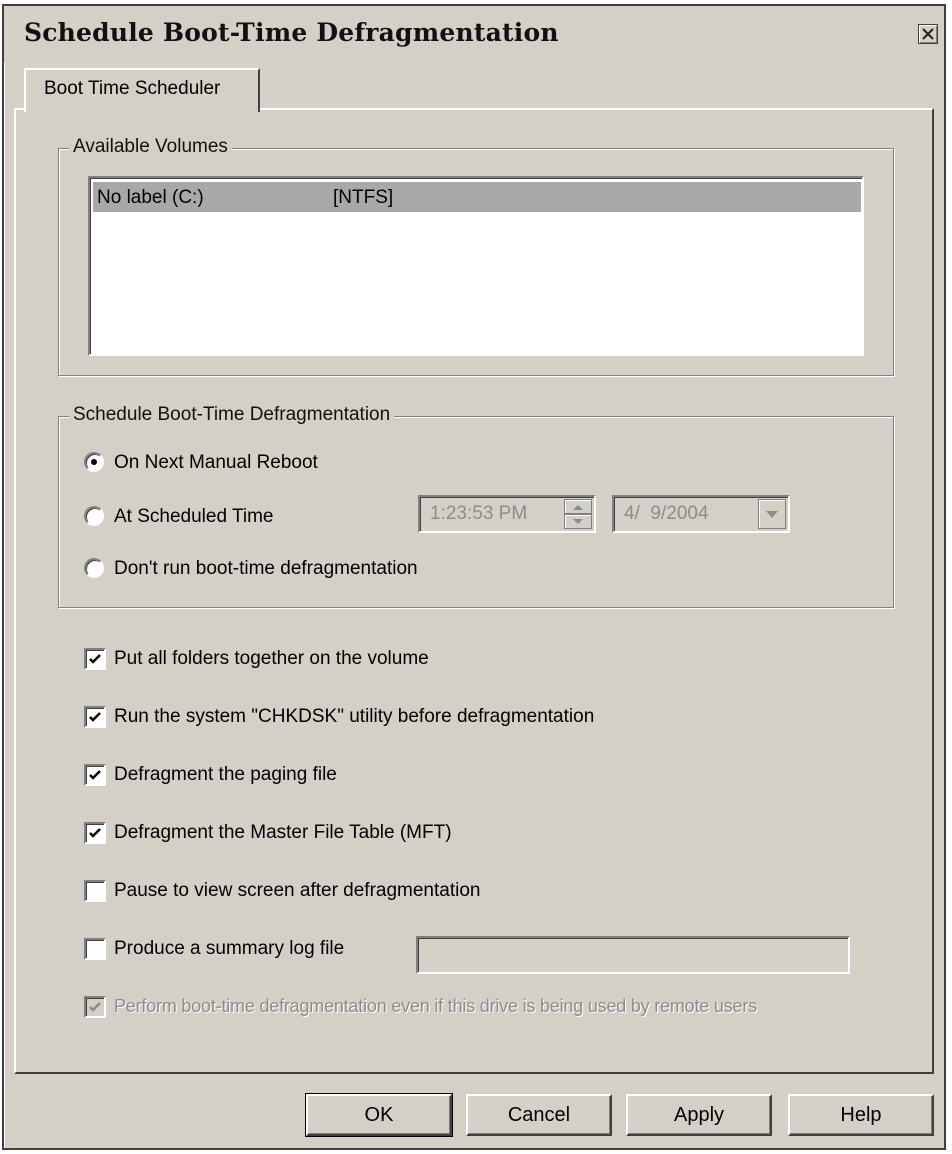 This screenshot has width=952, height=1154. What do you see at coordinates (94, 516) in the screenshot?
I see `radio-scheduled-time` at bounding box center [94, 516].